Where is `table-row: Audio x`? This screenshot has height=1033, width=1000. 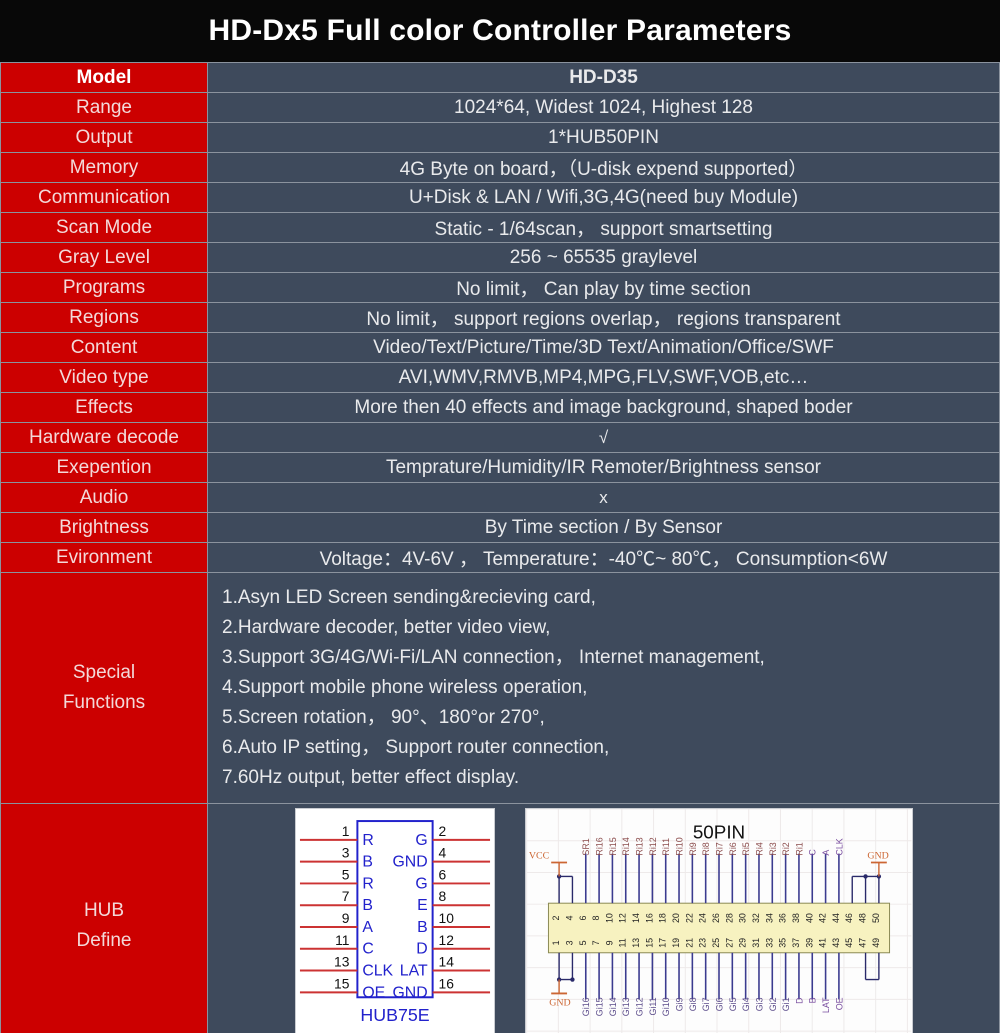
table-row: Audio x is located at coordinates (500, 497).